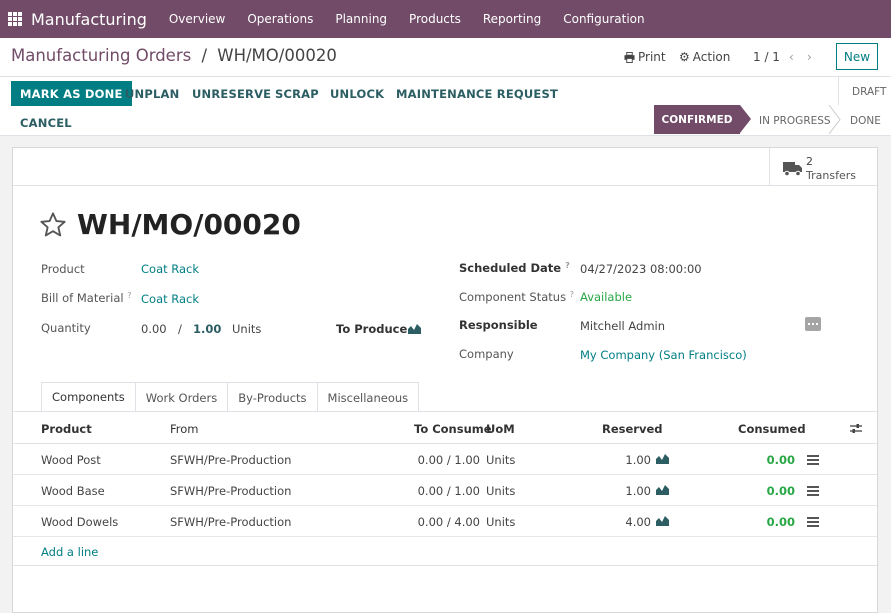 The width and height of the screenshot is (891, 613). Describe the element at coordinates (791, 57) in the screenshot. I see `chevron-left-icon: ‹` at that location.